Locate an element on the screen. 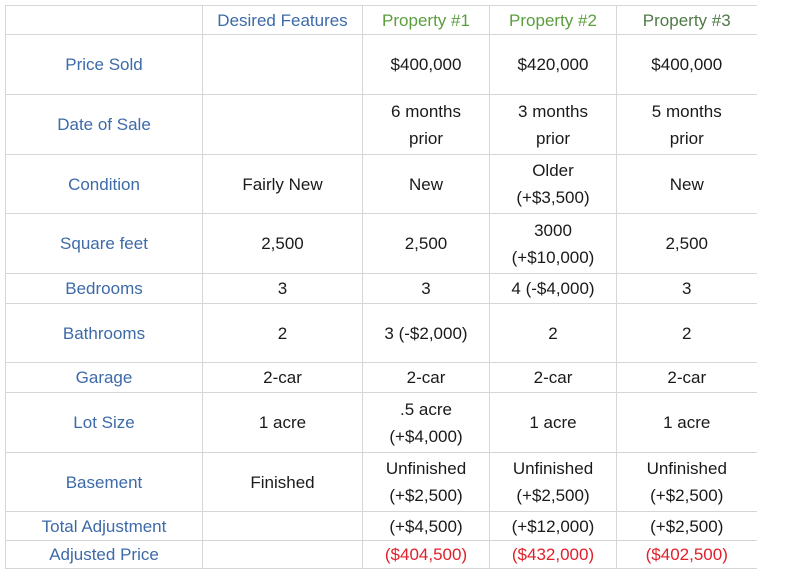 This screenshot has width=786, height=570. cell-line: 3 months is located at coordinates (553, 111).